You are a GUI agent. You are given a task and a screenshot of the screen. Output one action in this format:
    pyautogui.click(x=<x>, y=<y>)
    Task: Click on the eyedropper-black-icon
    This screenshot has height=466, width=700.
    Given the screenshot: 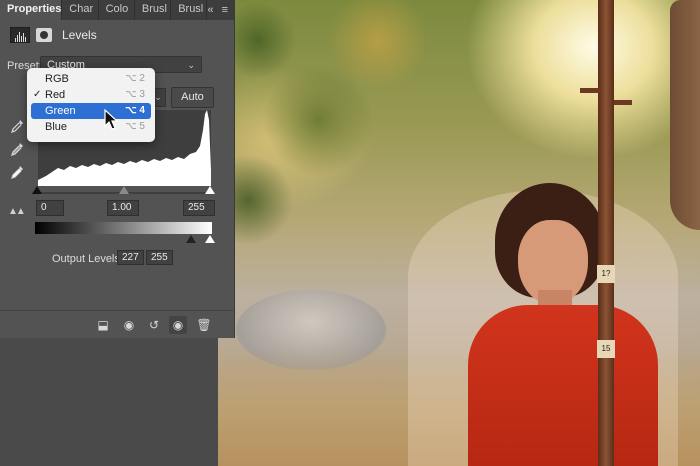 What is the action you would take?
    pyautogui.click(x=17, y=126)
    